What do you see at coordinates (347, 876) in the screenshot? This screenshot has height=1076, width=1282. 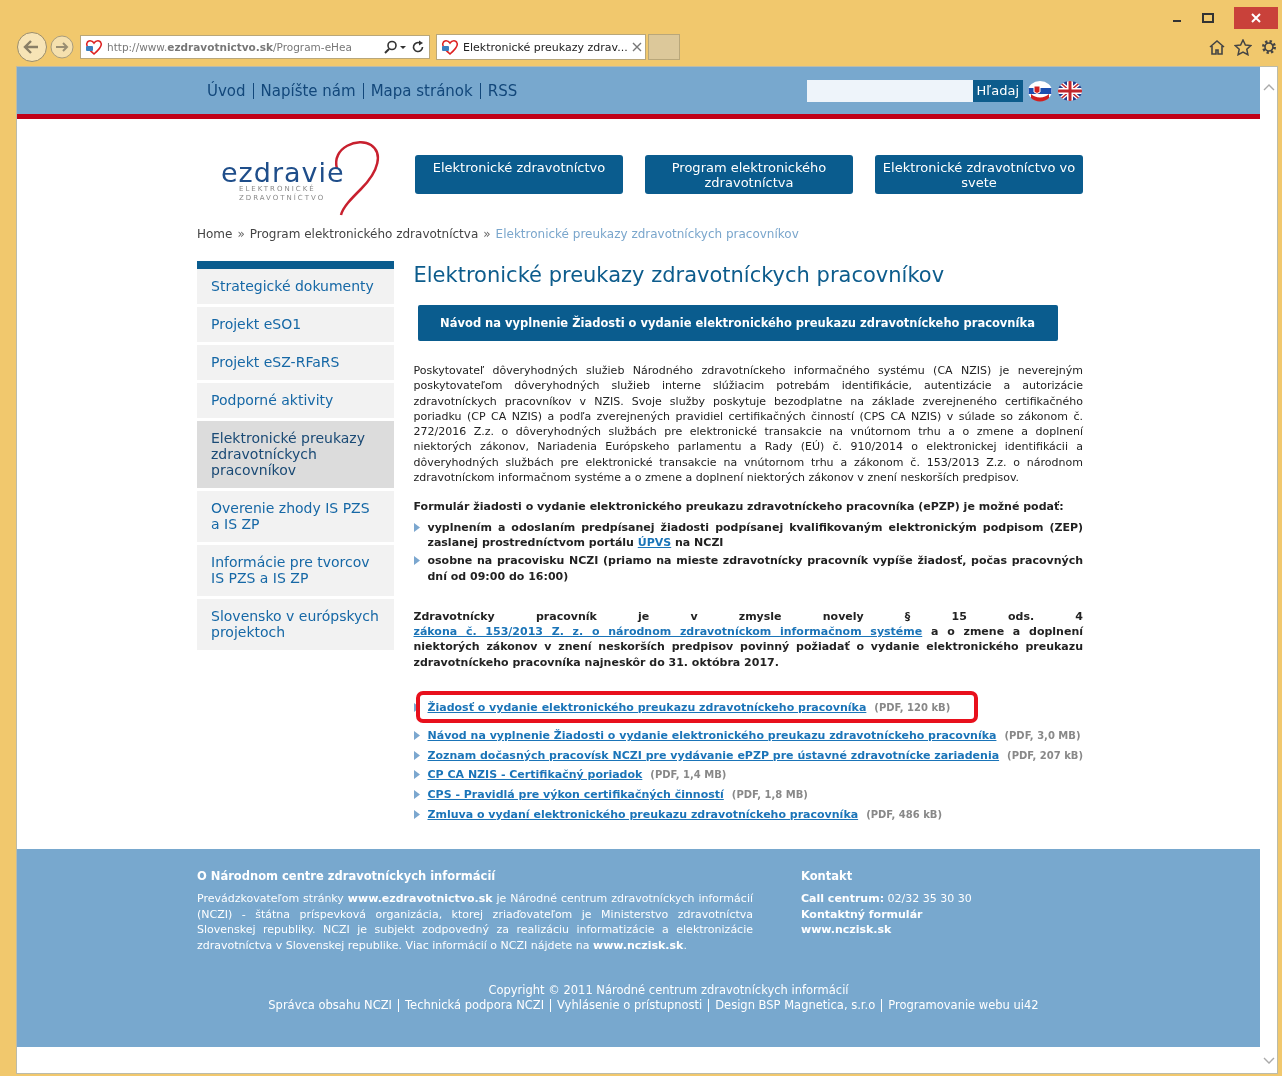 I see `footer-heading: O Národnom centre zdravotníckych informácií` at bounding box center [347, 876].